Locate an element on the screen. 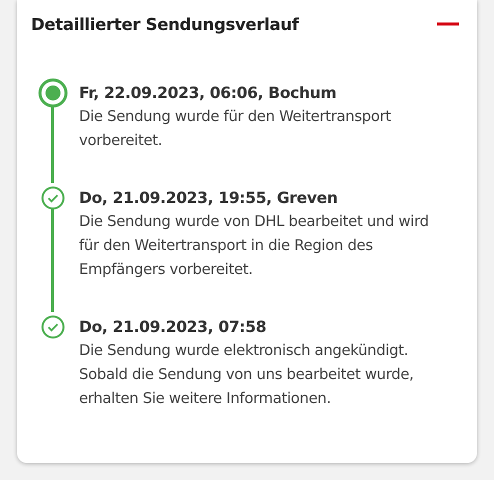 This screenshot has width=494, height=480. minus-icon is located at coordinates (448, 24).